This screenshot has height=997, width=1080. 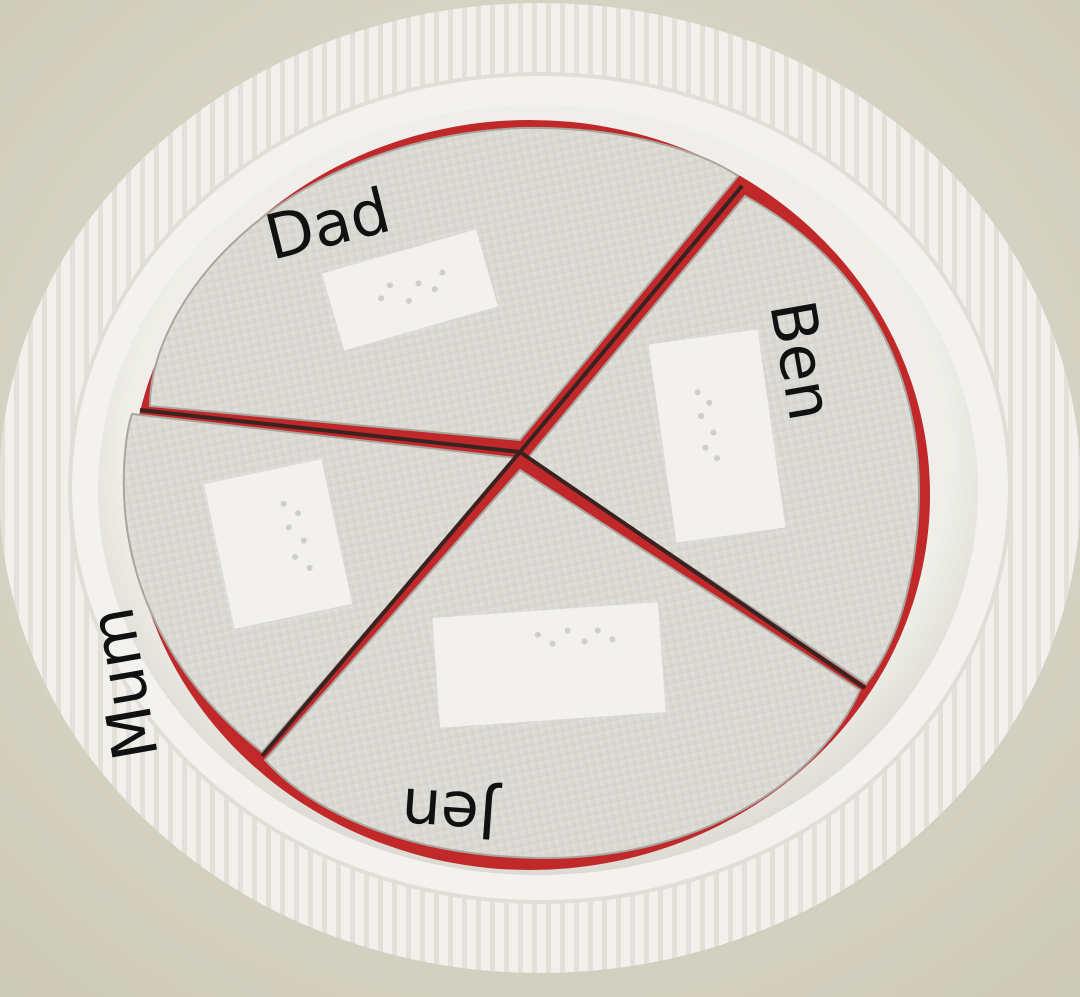 I want to click on segment-label-jen: Jen, so click(x=451, y=813).